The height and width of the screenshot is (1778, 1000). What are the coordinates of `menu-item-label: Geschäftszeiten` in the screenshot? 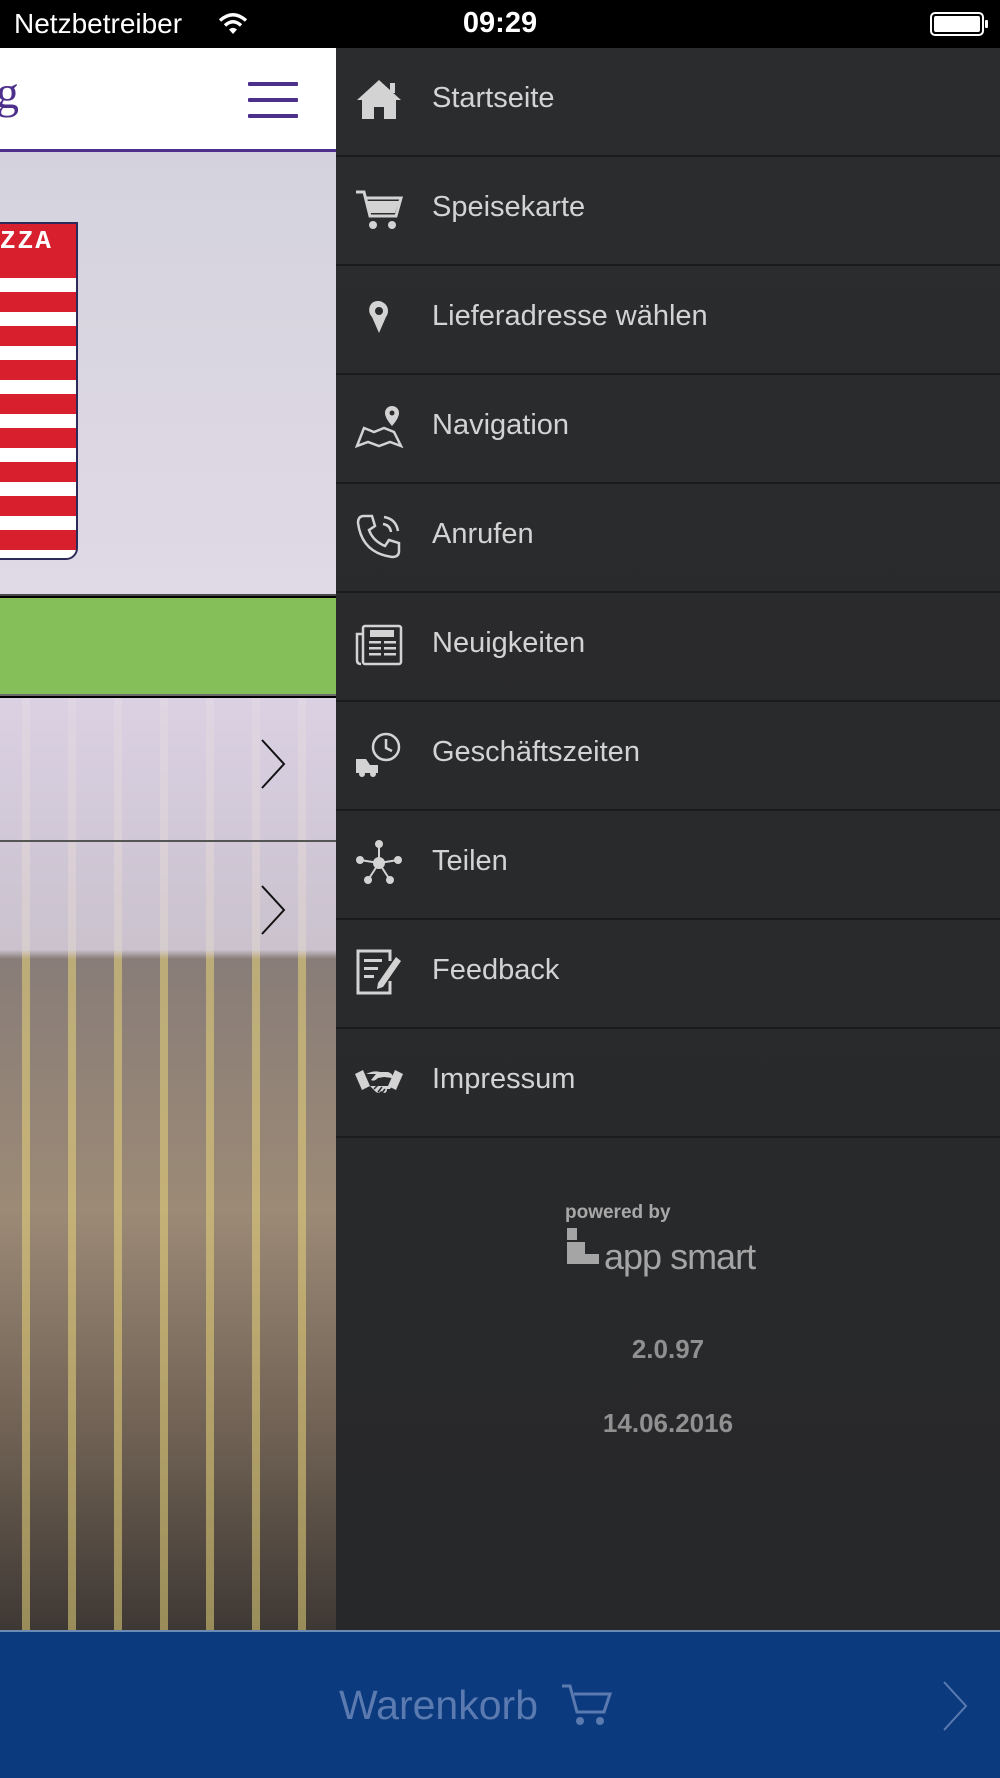 It's located at (536, 752).